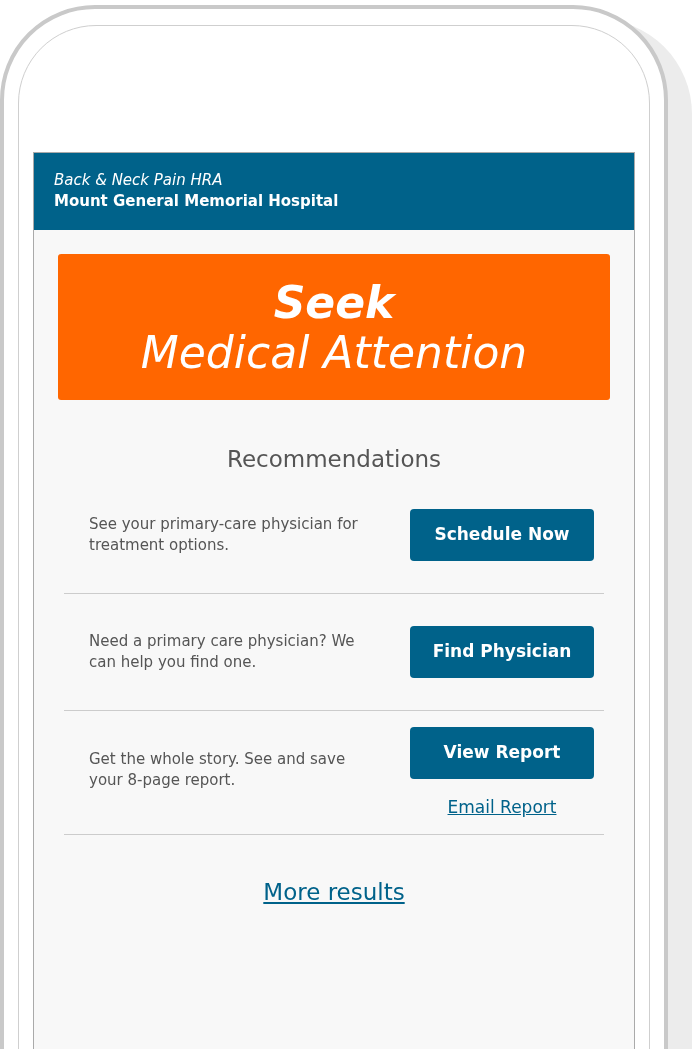  Describe the element at coordinates (502, 651) in the screenshot. I see `action-button: Find Physician` at that location.